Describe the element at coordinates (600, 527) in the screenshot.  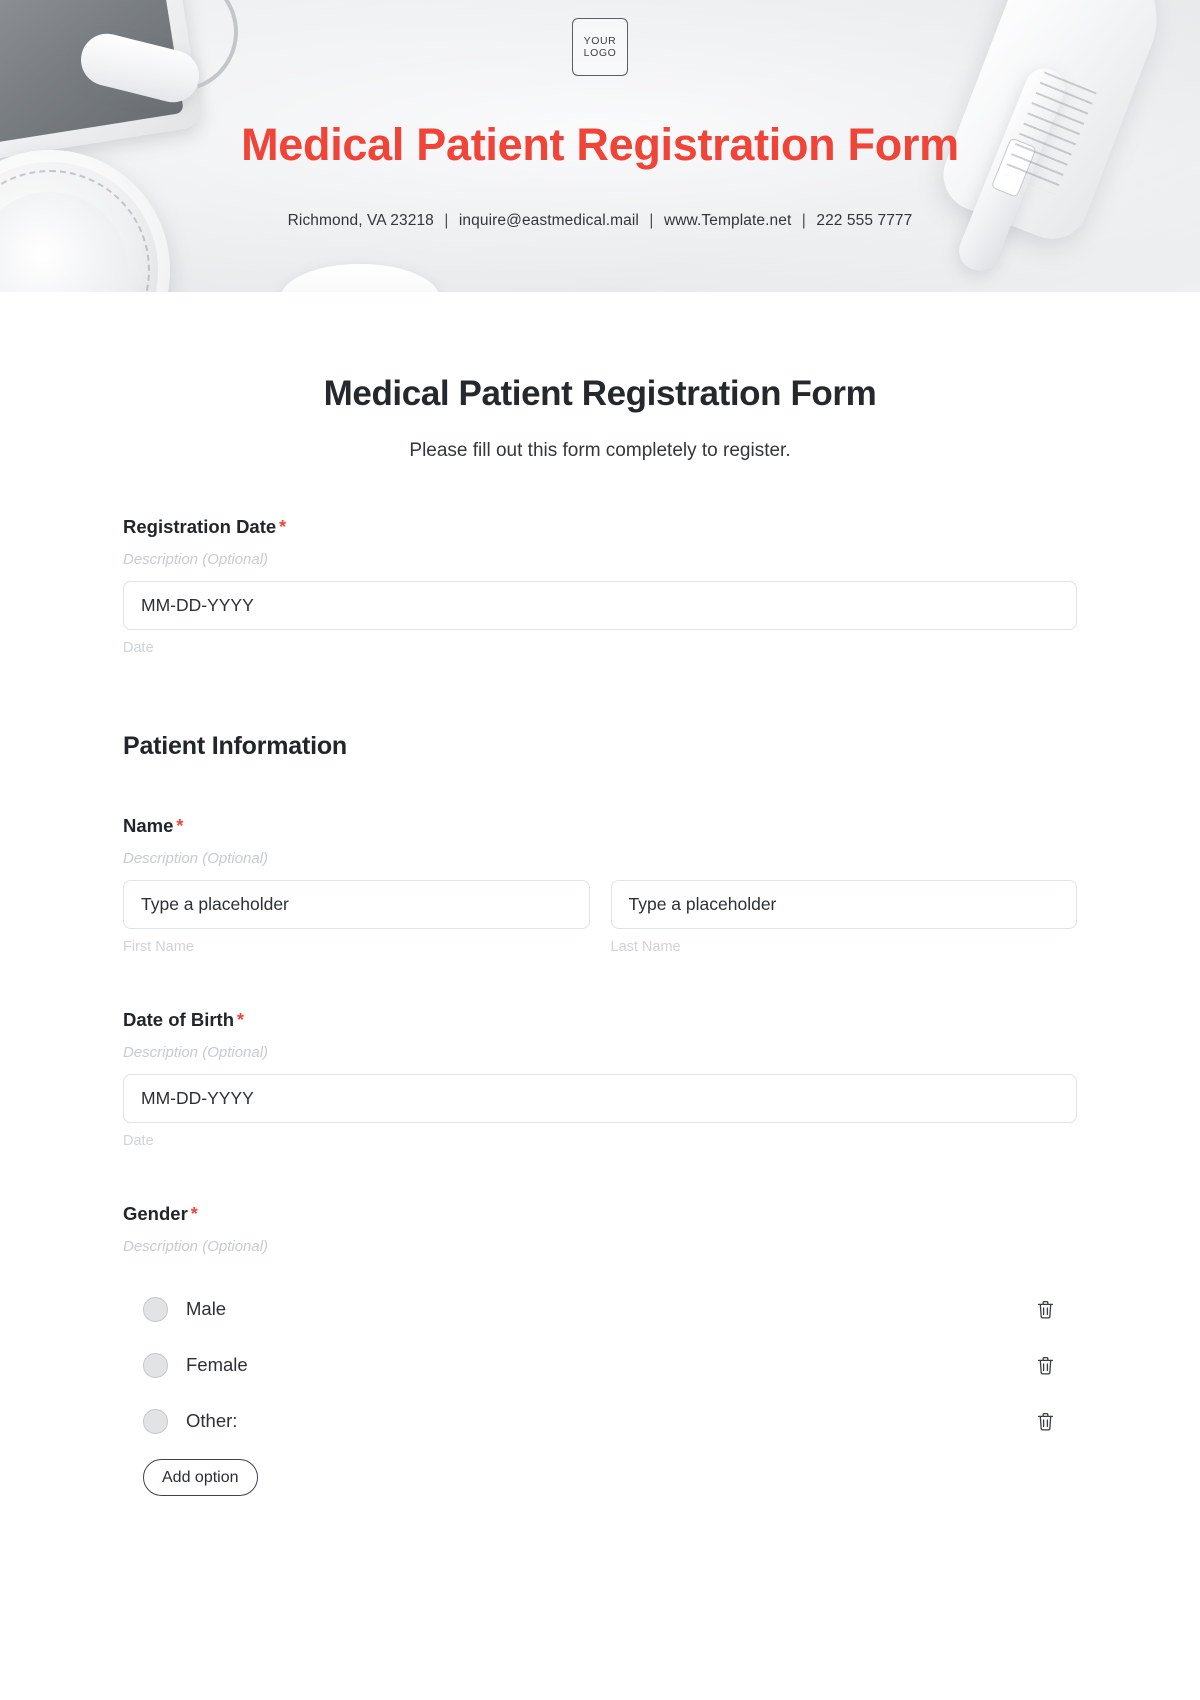
I see `registration-date-label: Registration Date *` at that location.